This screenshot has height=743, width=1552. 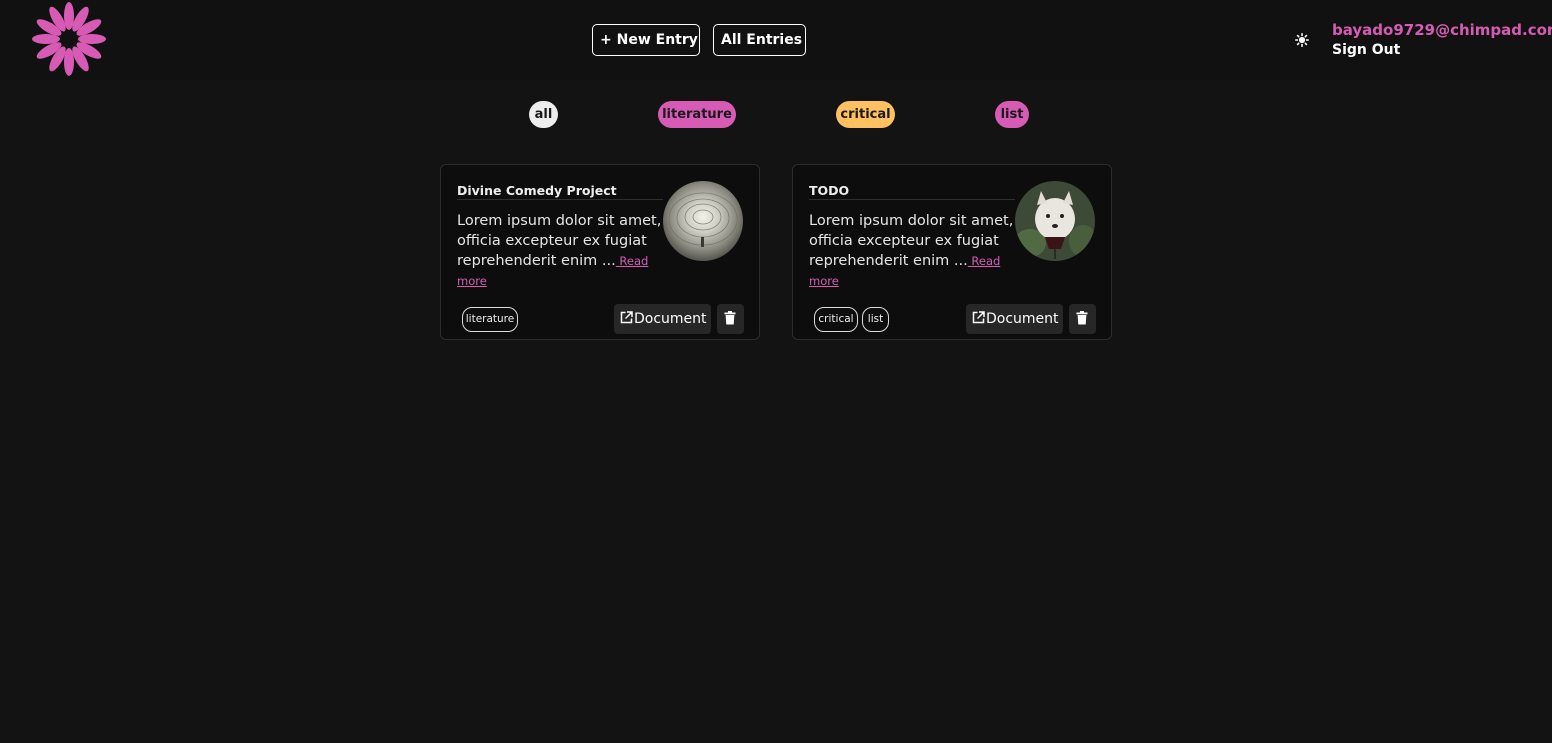 I want to click on filter-list: list, so click(x=1012, y=114).